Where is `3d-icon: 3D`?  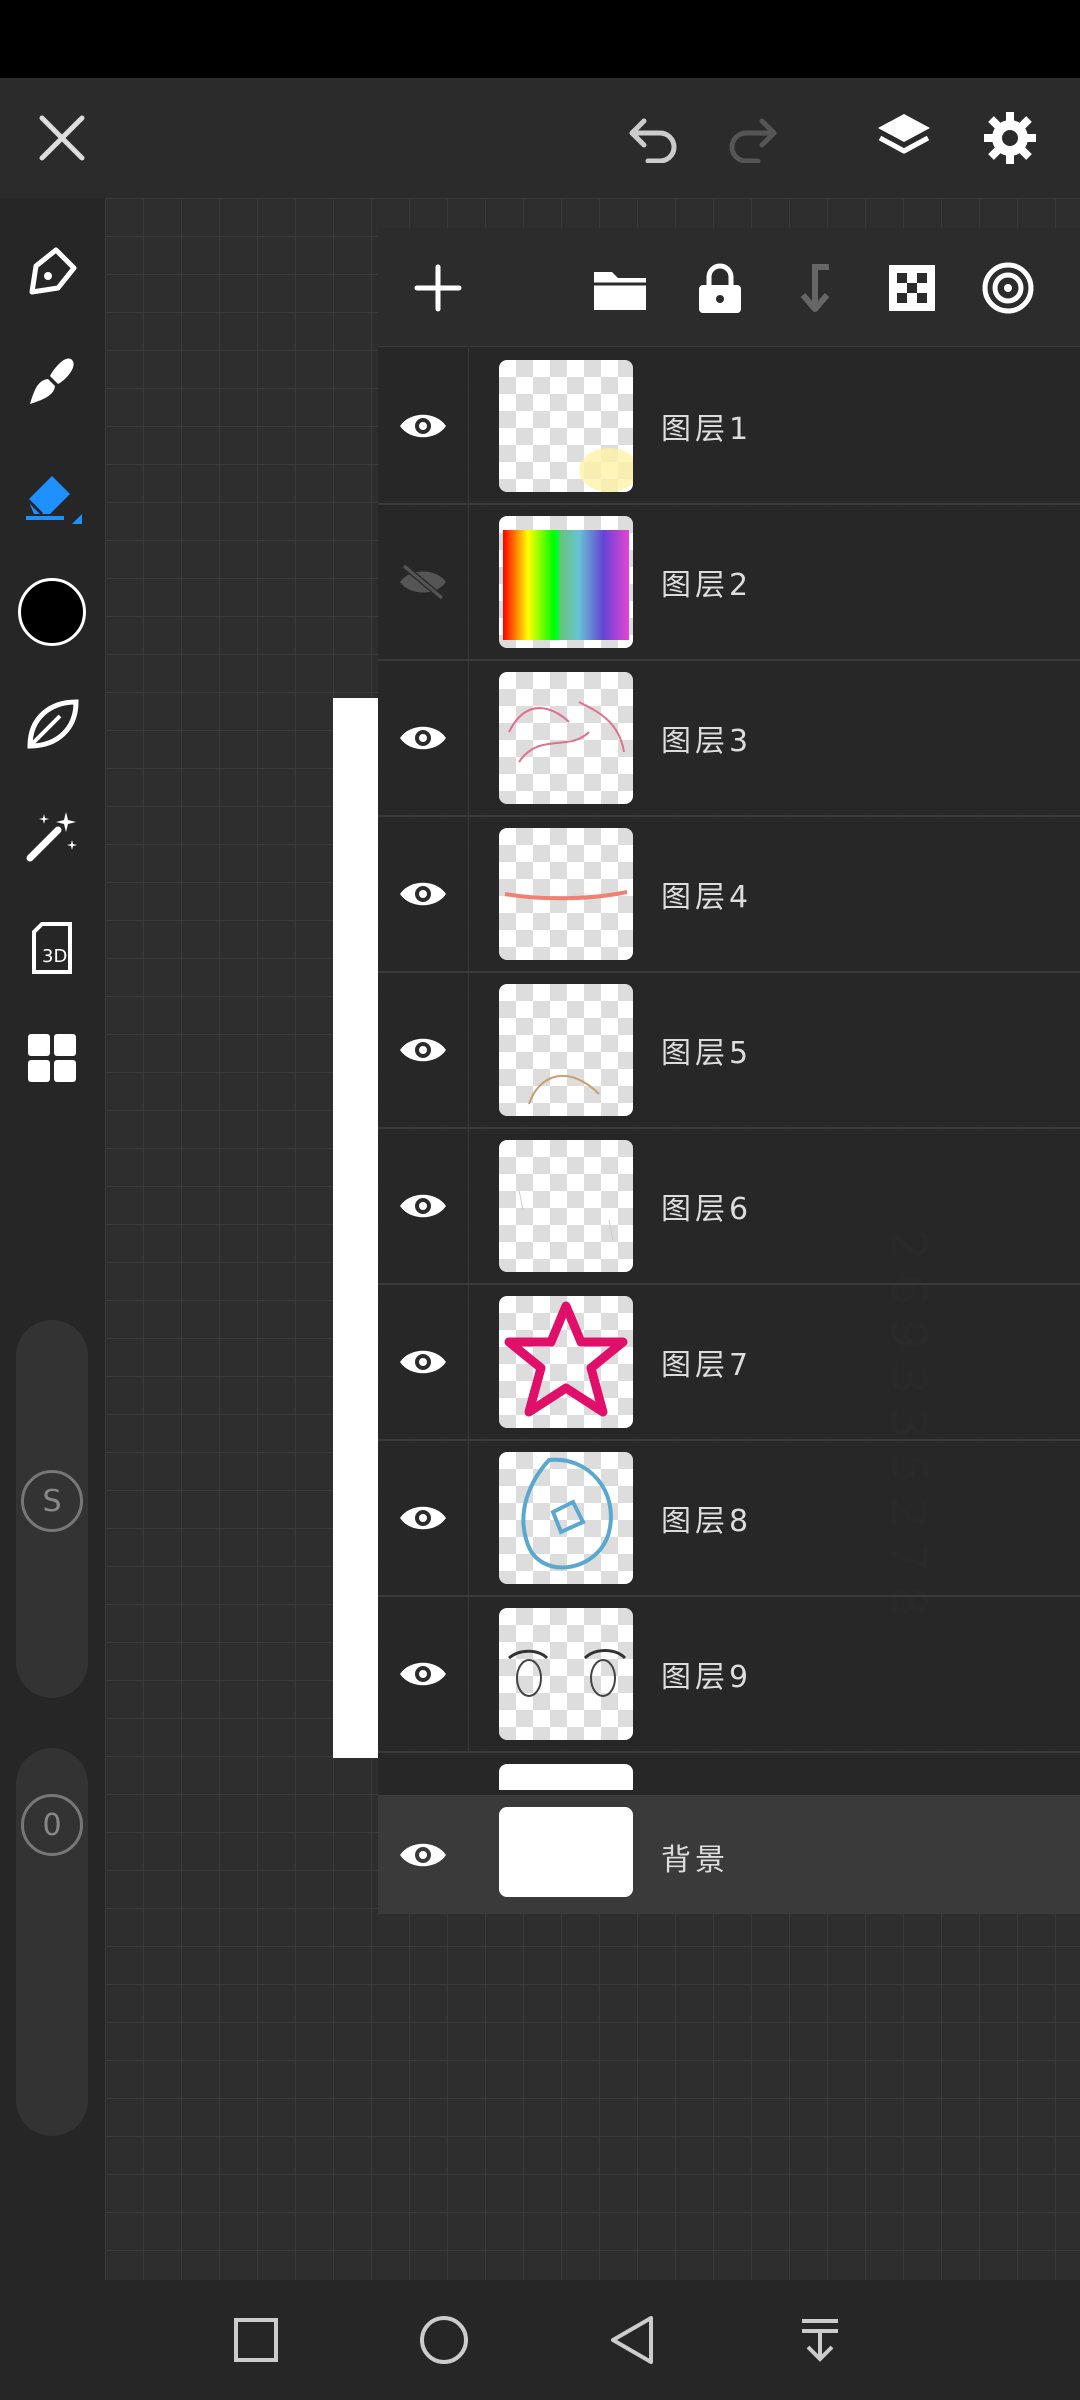 3d-icon: 3D is located at coordinates (52, 948).